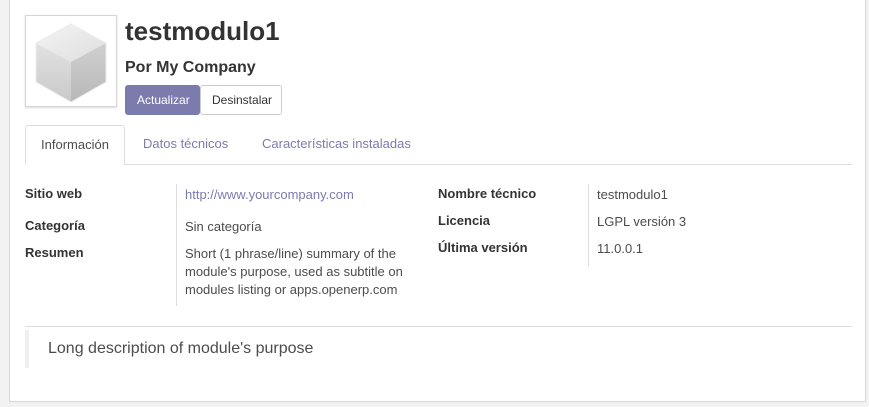 Image resolution: width=869 pixels, height=407 pixels. Describe the element at coordinates (75, 145) in the screenshot. I see `tab-informacion: Información` at that location.